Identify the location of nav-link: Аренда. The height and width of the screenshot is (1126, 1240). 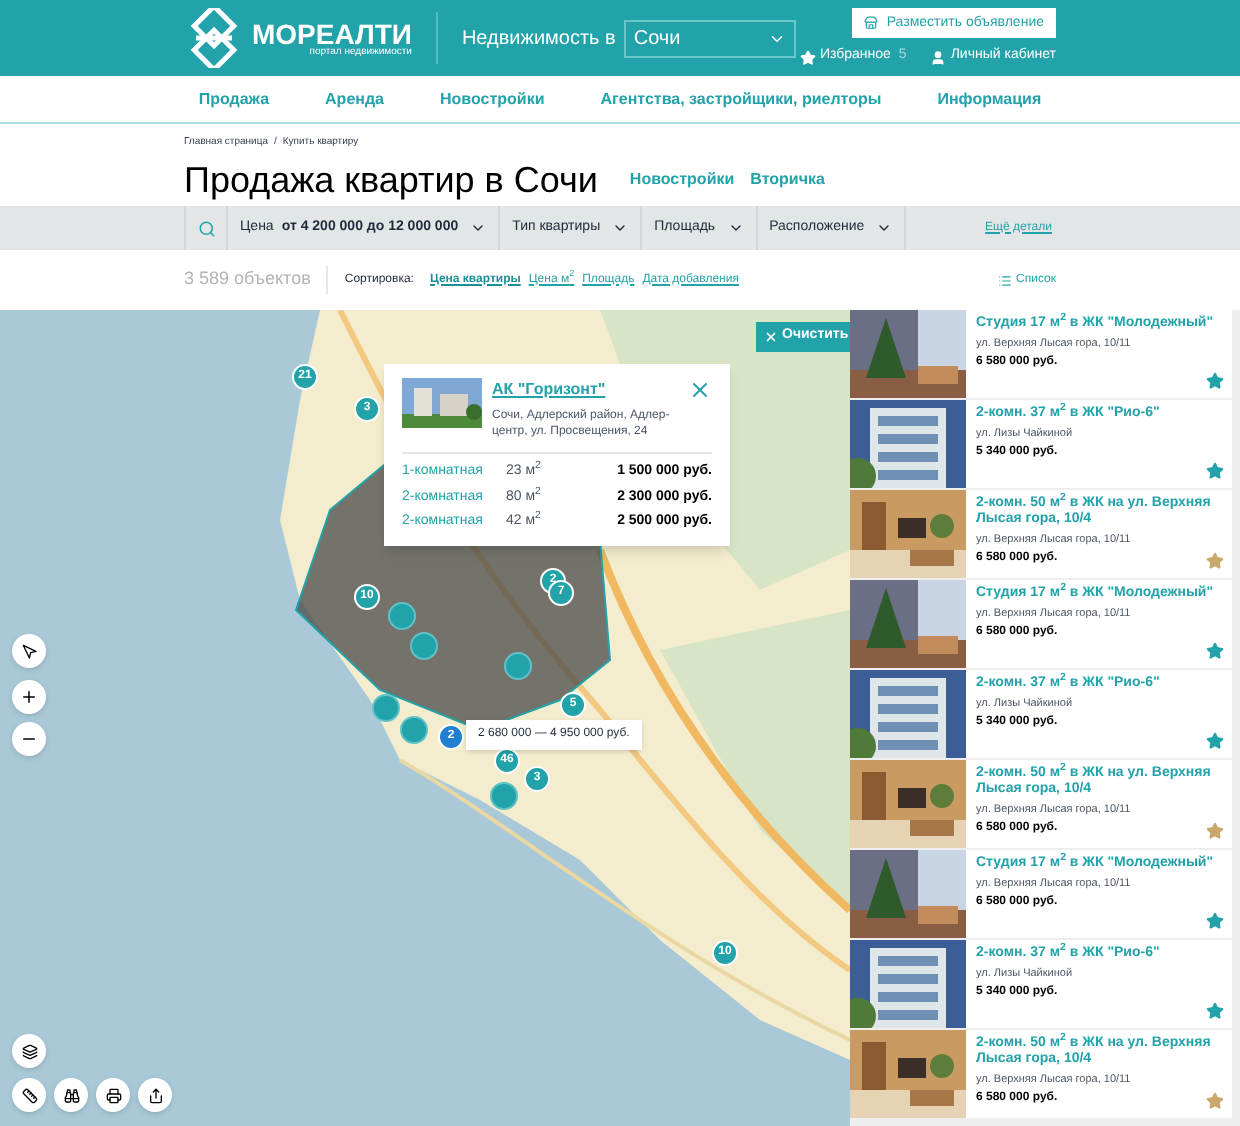
(355, 99).